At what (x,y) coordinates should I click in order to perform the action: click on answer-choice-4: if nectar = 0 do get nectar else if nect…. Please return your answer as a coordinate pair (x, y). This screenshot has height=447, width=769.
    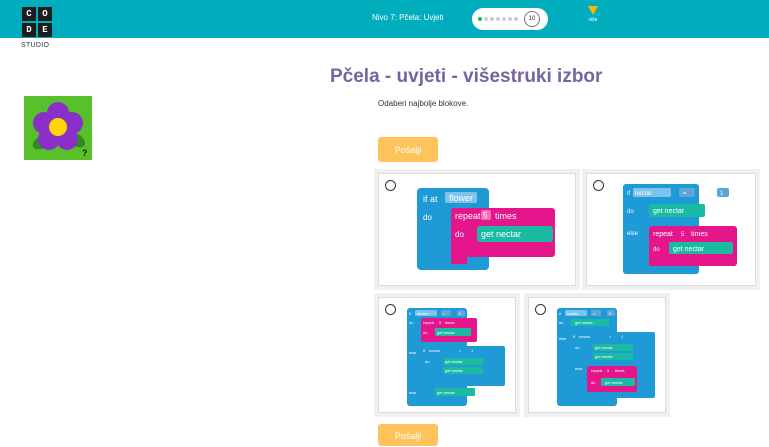
    Looking at the image, I should click on (597, 355).